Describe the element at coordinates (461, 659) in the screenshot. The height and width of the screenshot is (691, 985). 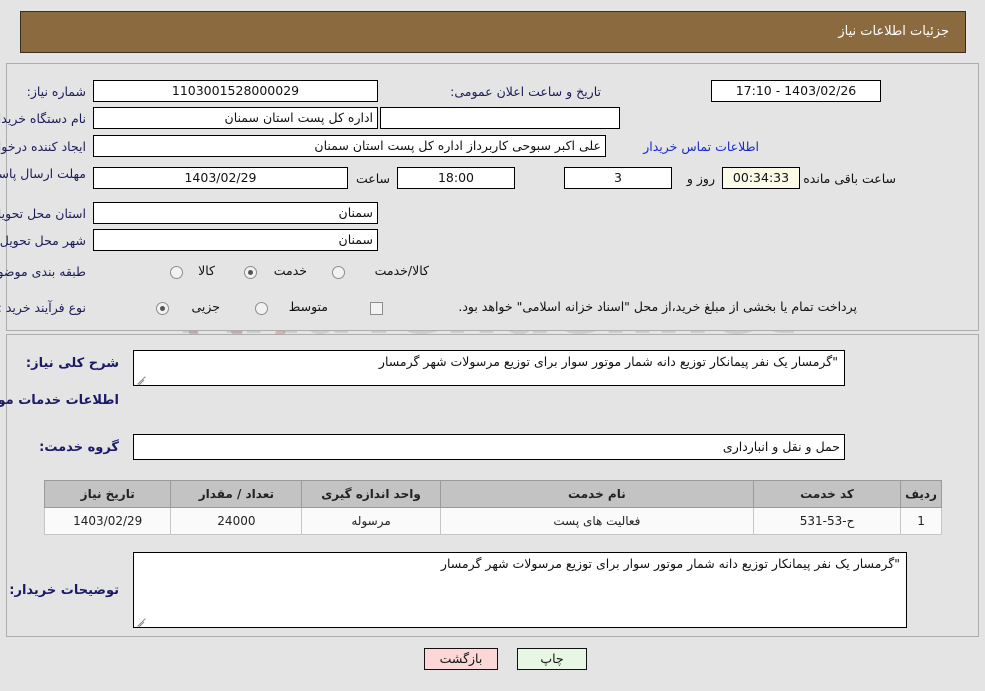
I see `back-button: بازگشت` at that location.